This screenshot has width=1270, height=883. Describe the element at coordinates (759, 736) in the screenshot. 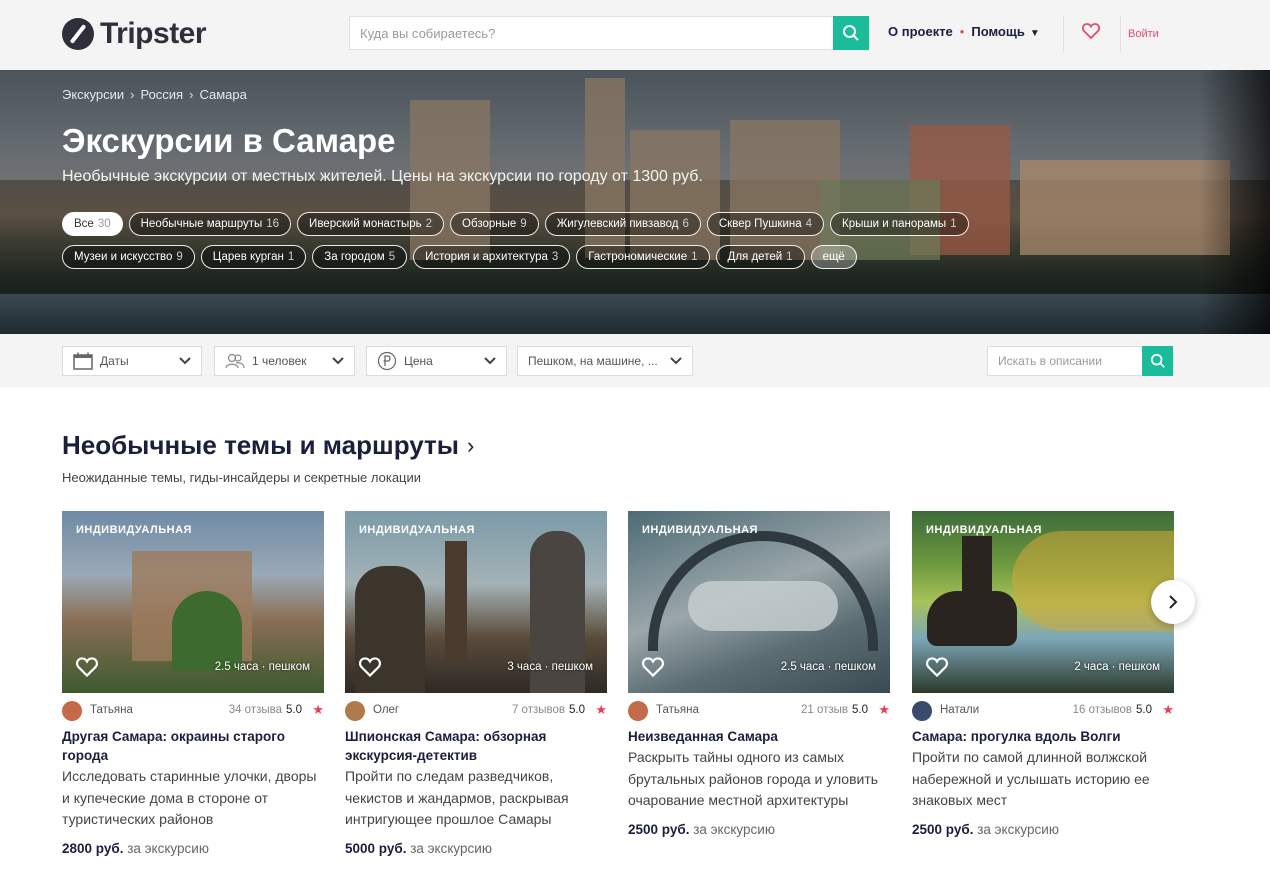

I see `tour-title: Неизведанная Самара` at that location.